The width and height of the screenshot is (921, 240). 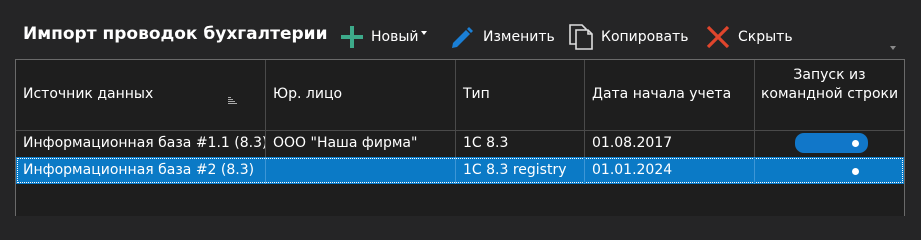 What do you see at coordinates (520, 95) in the screenshot?
I see `column-header-type: Тип` at bounding box center [520, 95].